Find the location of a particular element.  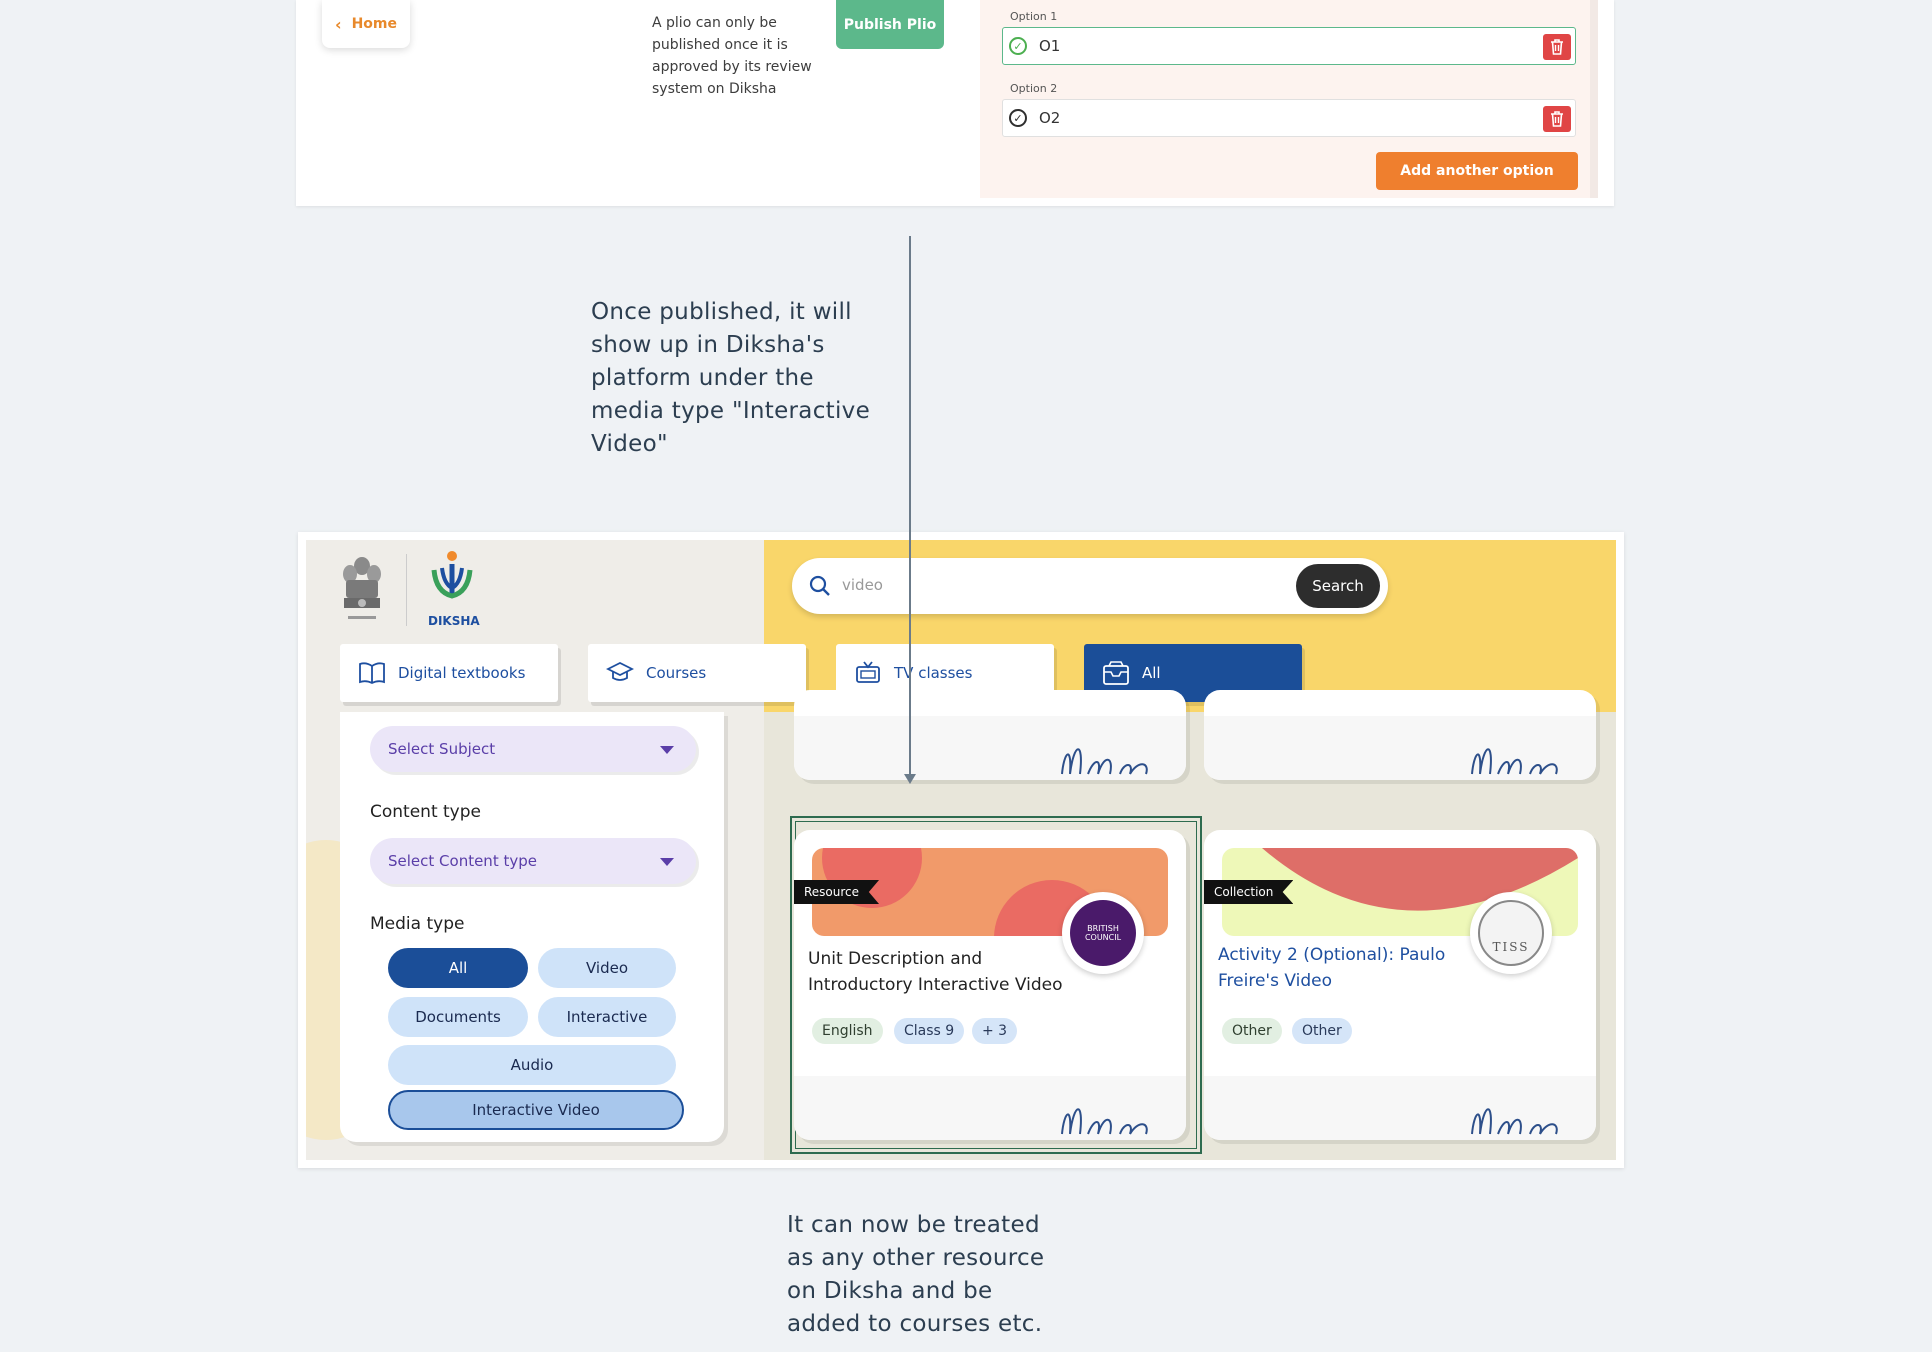

option-2-label: Option 2 is located at coordinates (1034, 88).